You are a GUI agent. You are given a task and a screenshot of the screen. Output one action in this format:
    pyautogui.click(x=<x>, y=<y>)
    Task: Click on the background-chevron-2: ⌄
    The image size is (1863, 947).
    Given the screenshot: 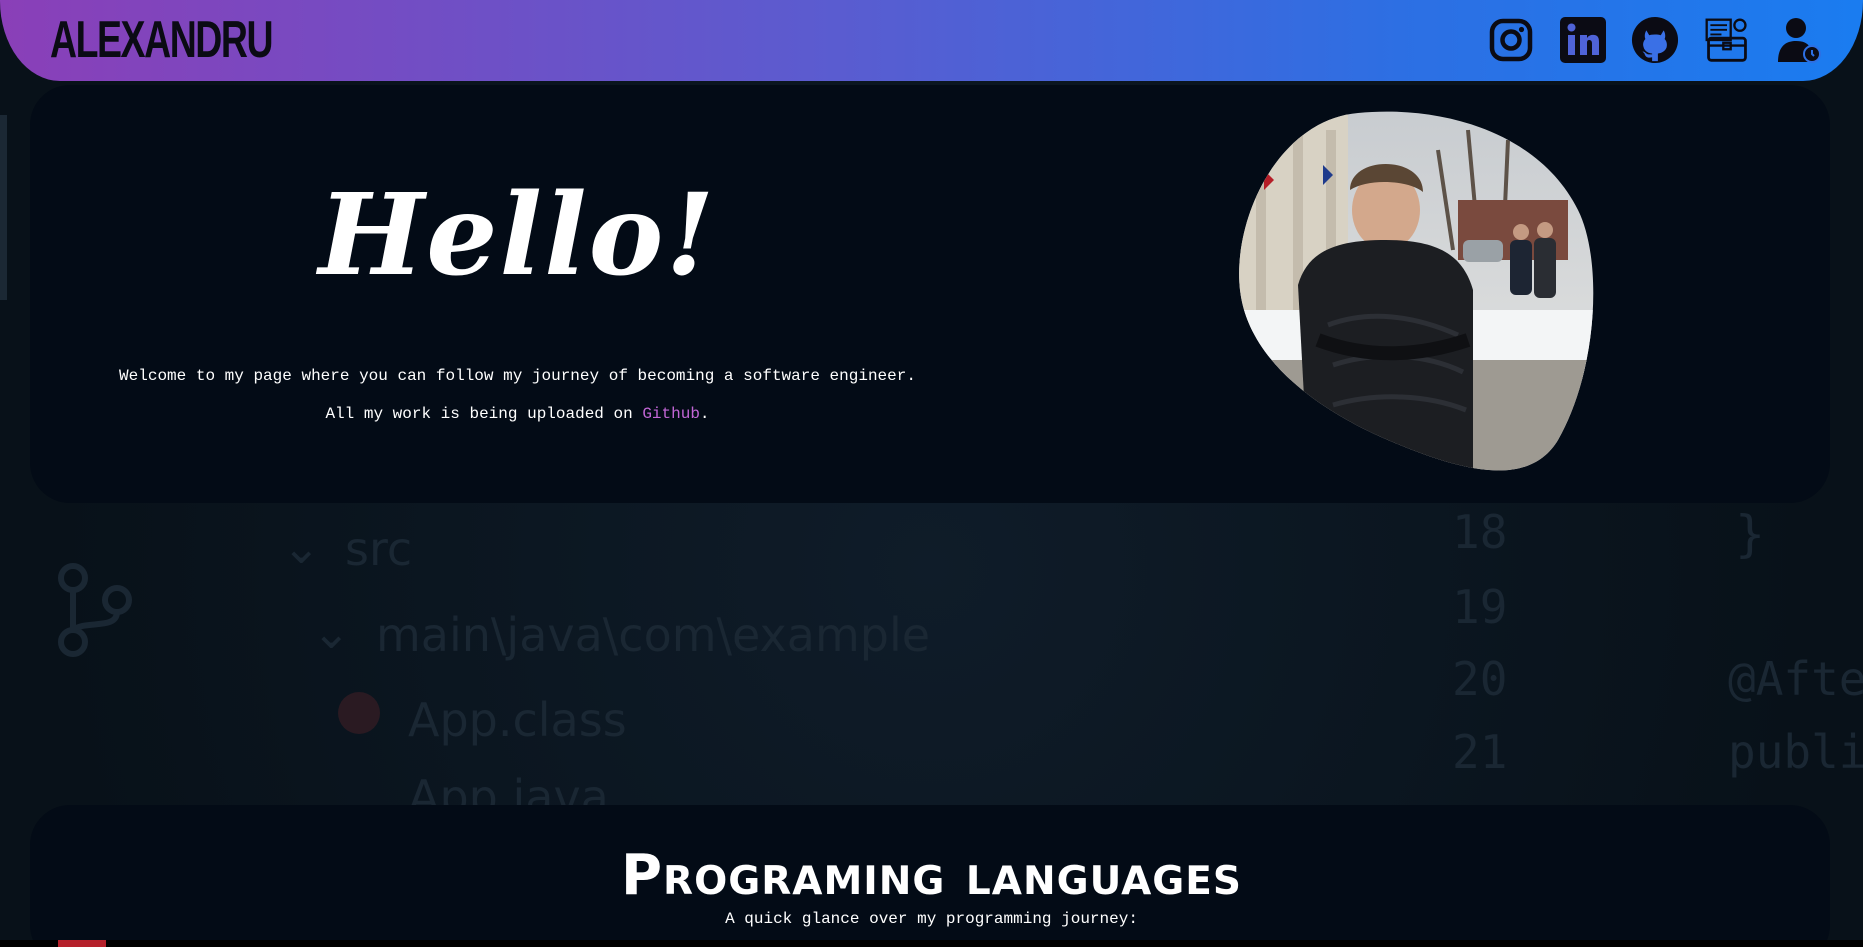 What is the action you would take?
    pyautogui.click(x=331, y=632)
    